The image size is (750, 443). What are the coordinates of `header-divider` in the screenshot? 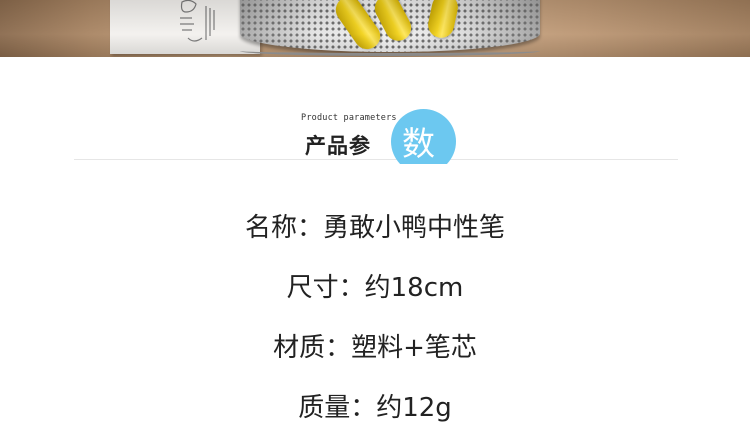 It's located at (376, 159).